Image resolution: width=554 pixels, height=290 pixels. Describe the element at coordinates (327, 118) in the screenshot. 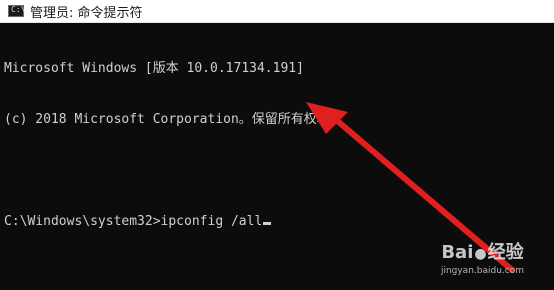

I see `arrow-head` at that location.